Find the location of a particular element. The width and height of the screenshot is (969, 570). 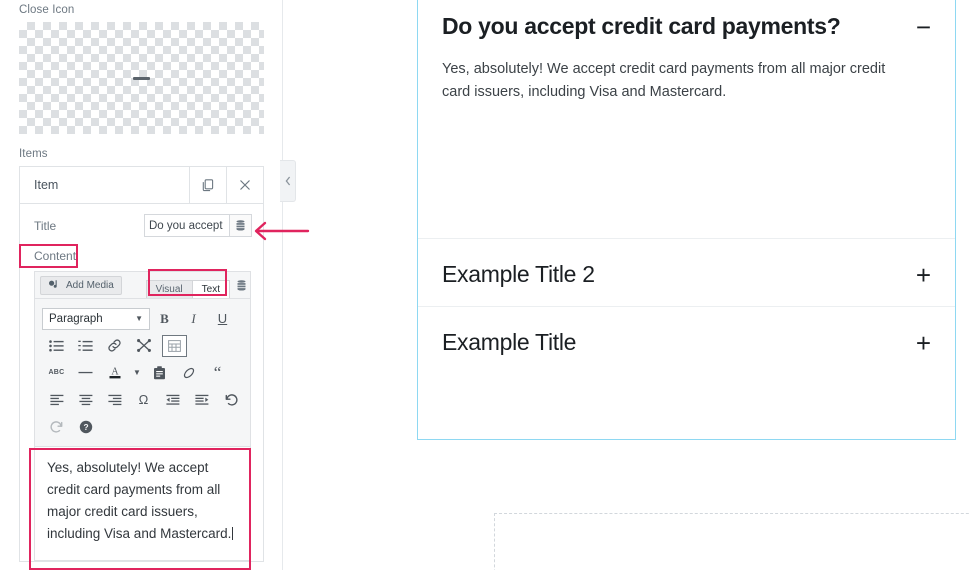

strikethrough-button: ABC is located at coordinates (56, 372).